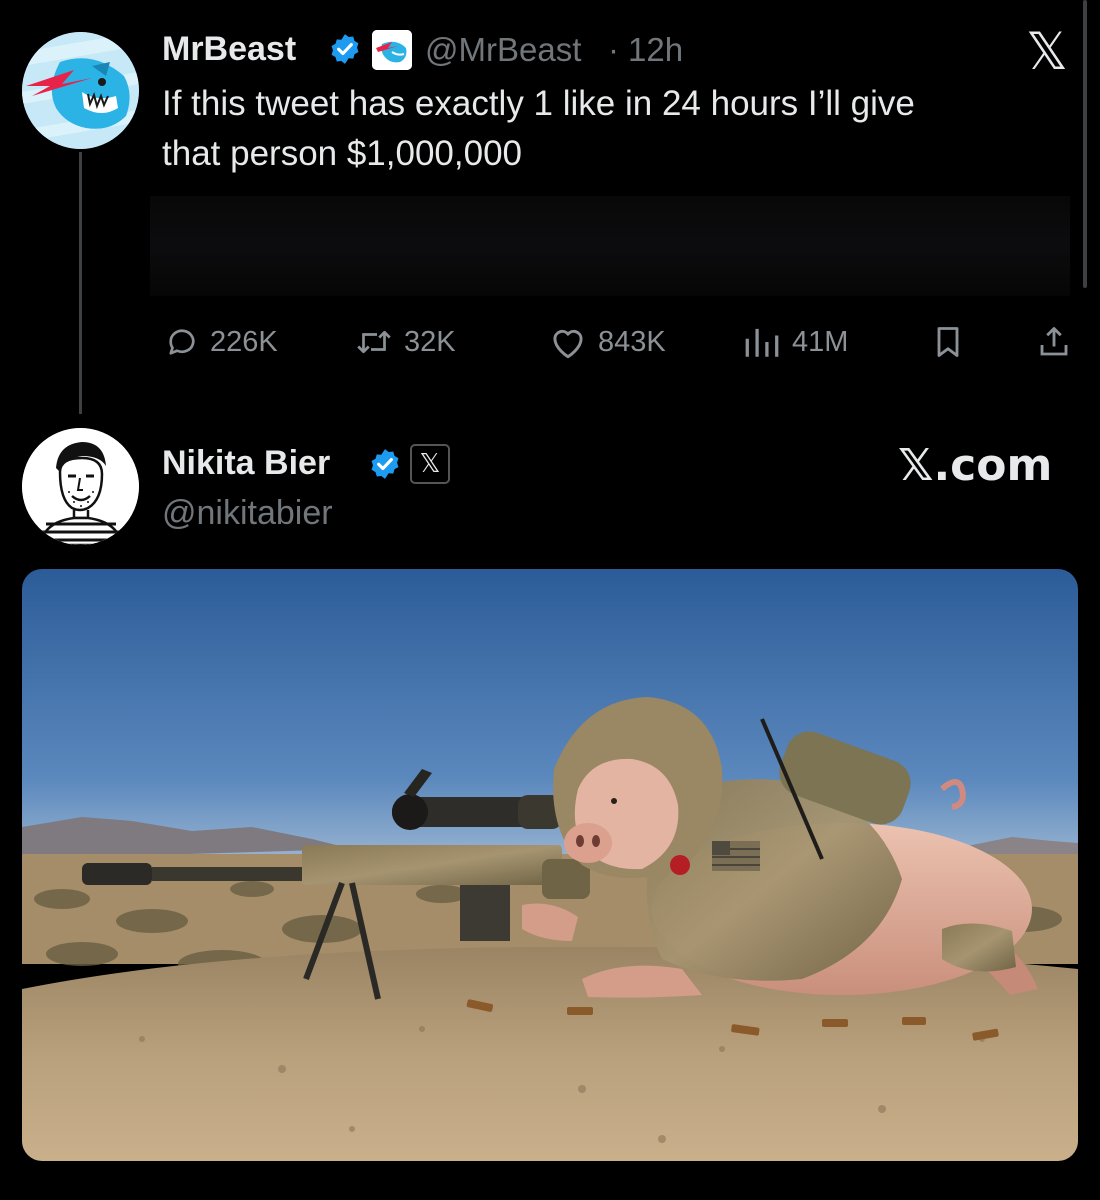 This screenshot has width=1100, height=1200. What do you see at coordinates (975, 465) in the screenshot?
I see `x-com-label: 𝕏.com` at bounding box center [975, 465].